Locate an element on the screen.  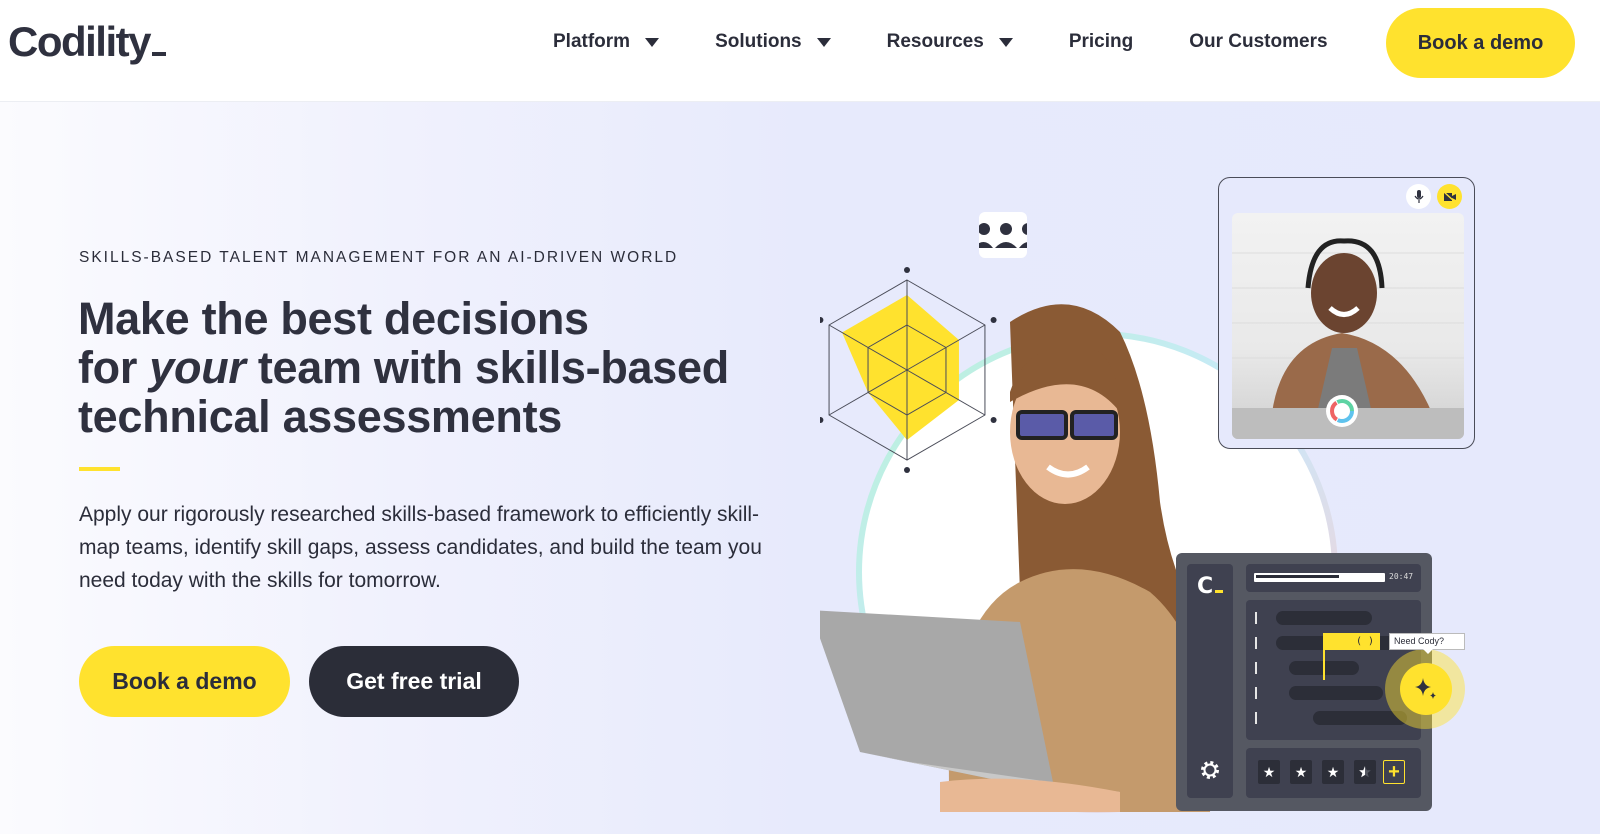
candidate-photo is located at coordinates (1348, 338).